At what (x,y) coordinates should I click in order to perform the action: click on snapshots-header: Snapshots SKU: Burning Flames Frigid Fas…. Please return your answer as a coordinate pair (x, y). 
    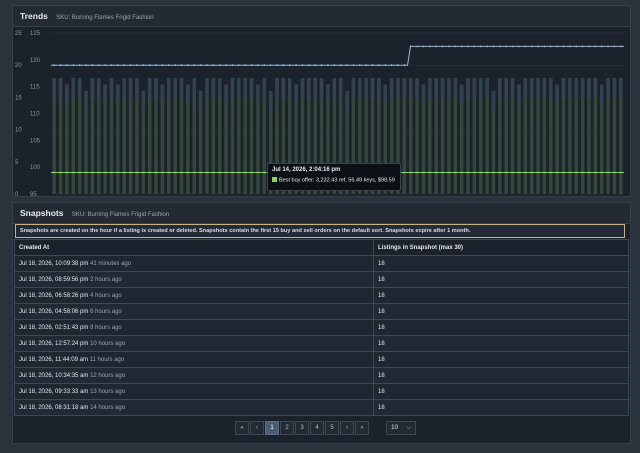
    Looking at the image, I should click on (321, 213).